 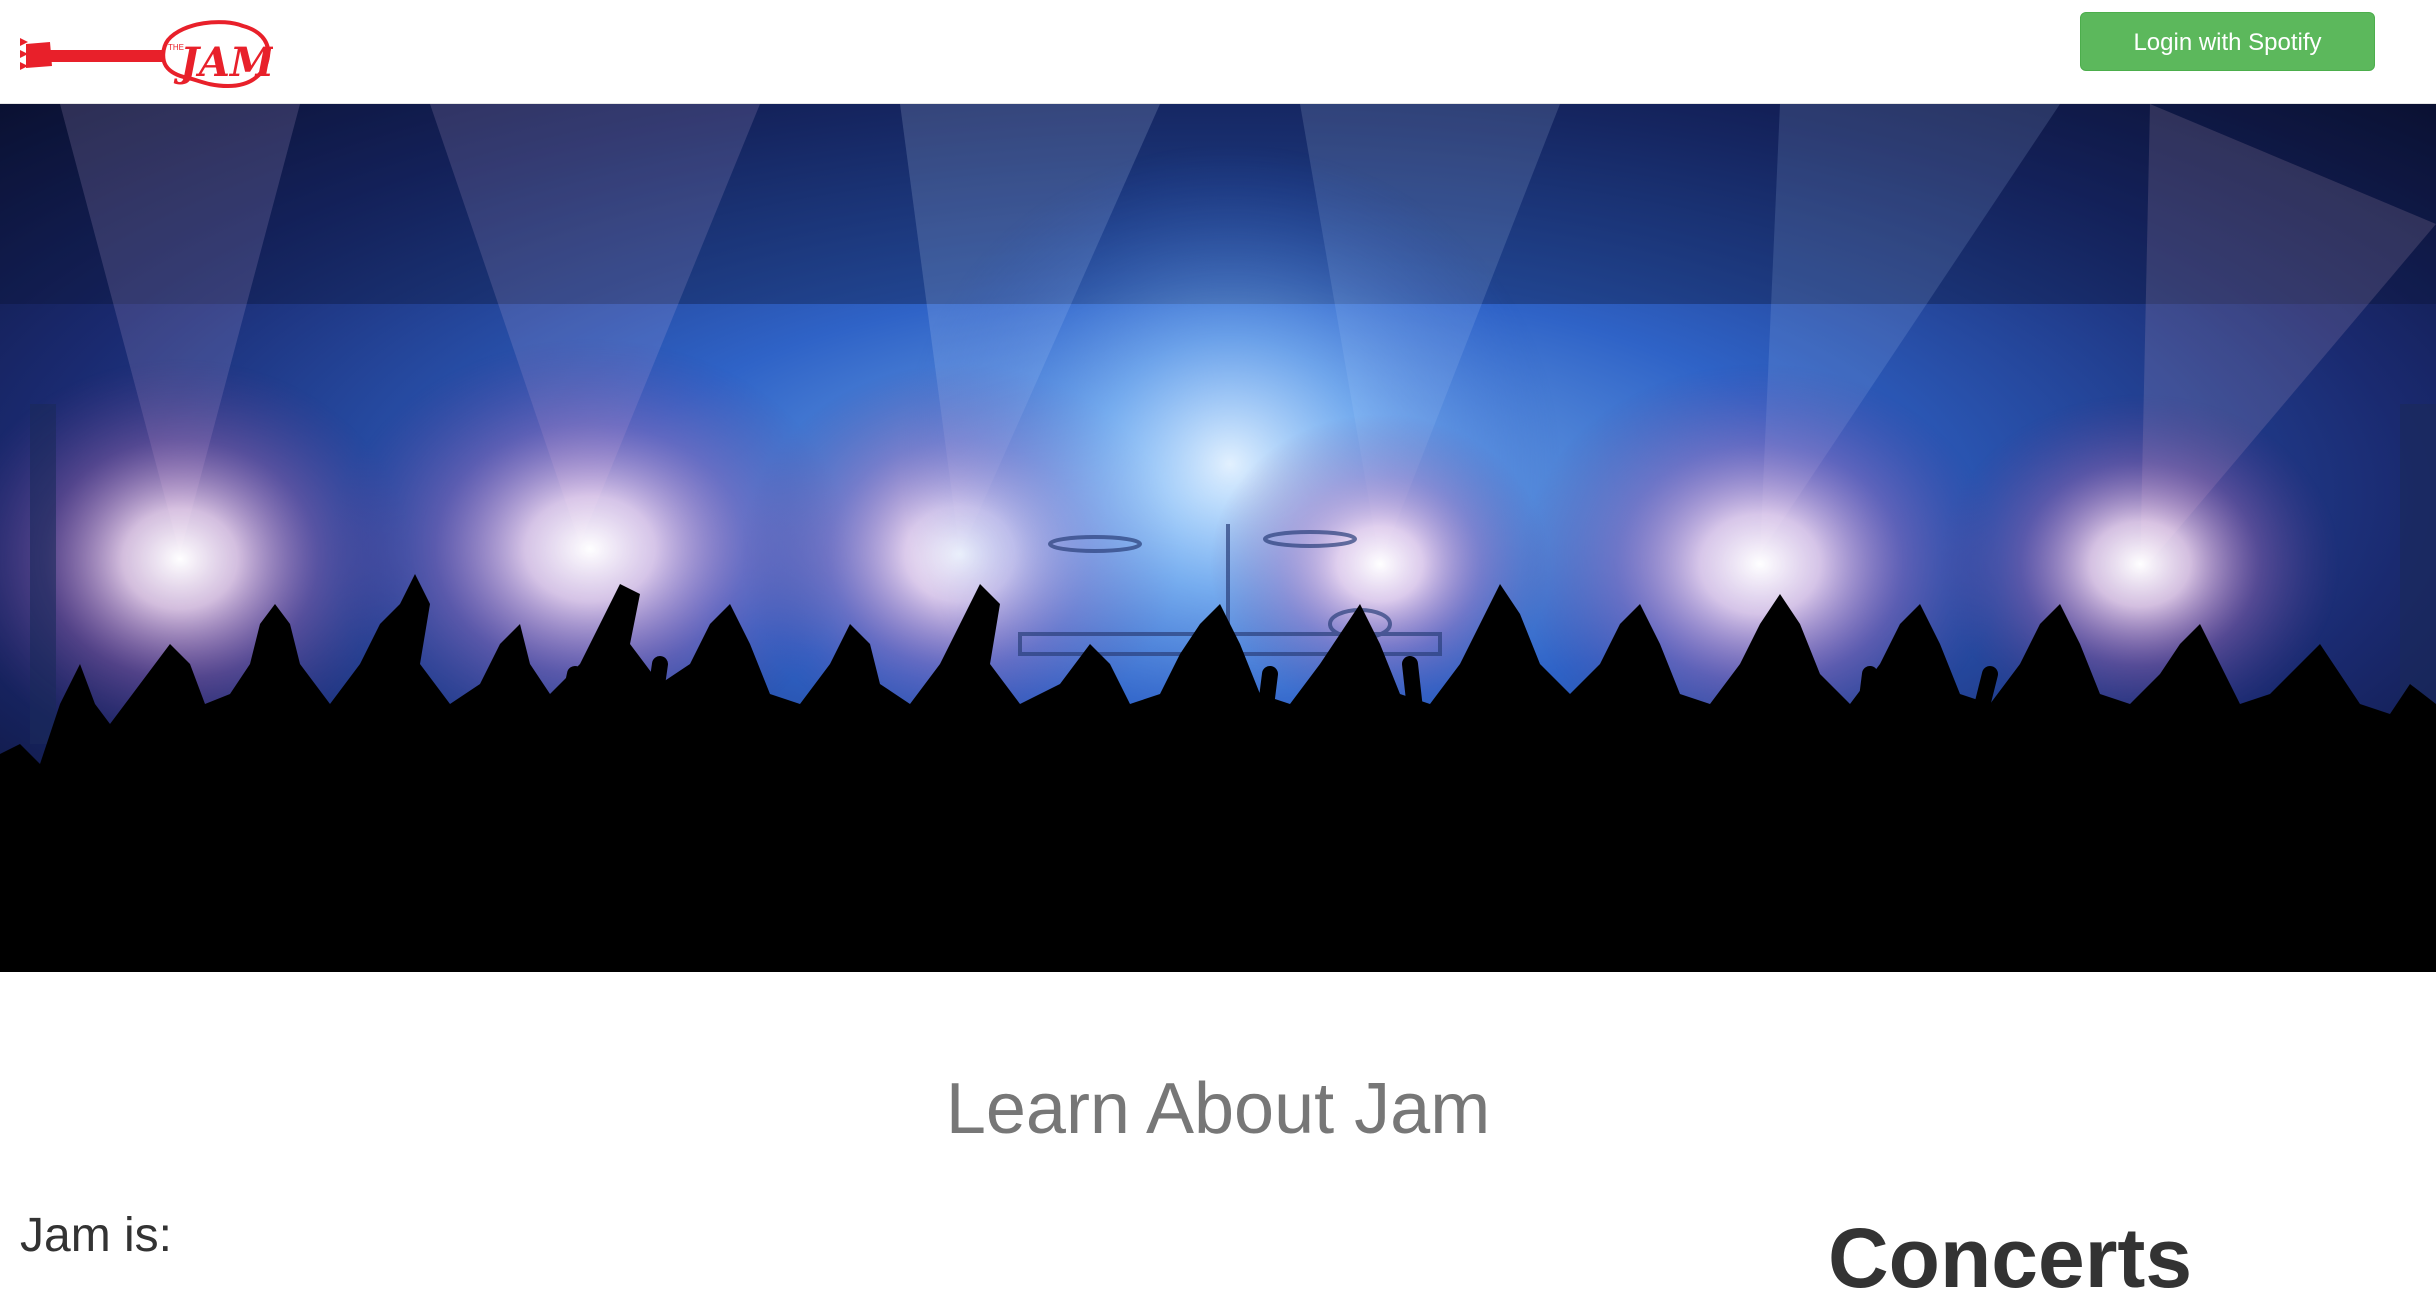 What do you see at coordinates (223, 62) in the screenshot?
I see `logo-text: JAM` at bounding box center [223, 62].